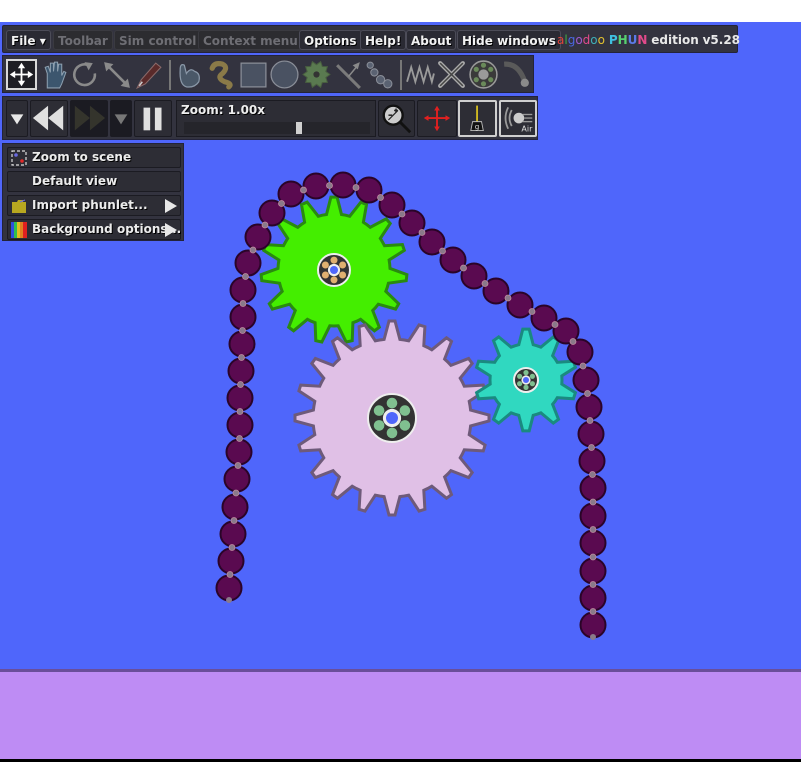  Describe the element at coordinates (54, 74) in the screenshot. I see `drag-tool-button` at that location.